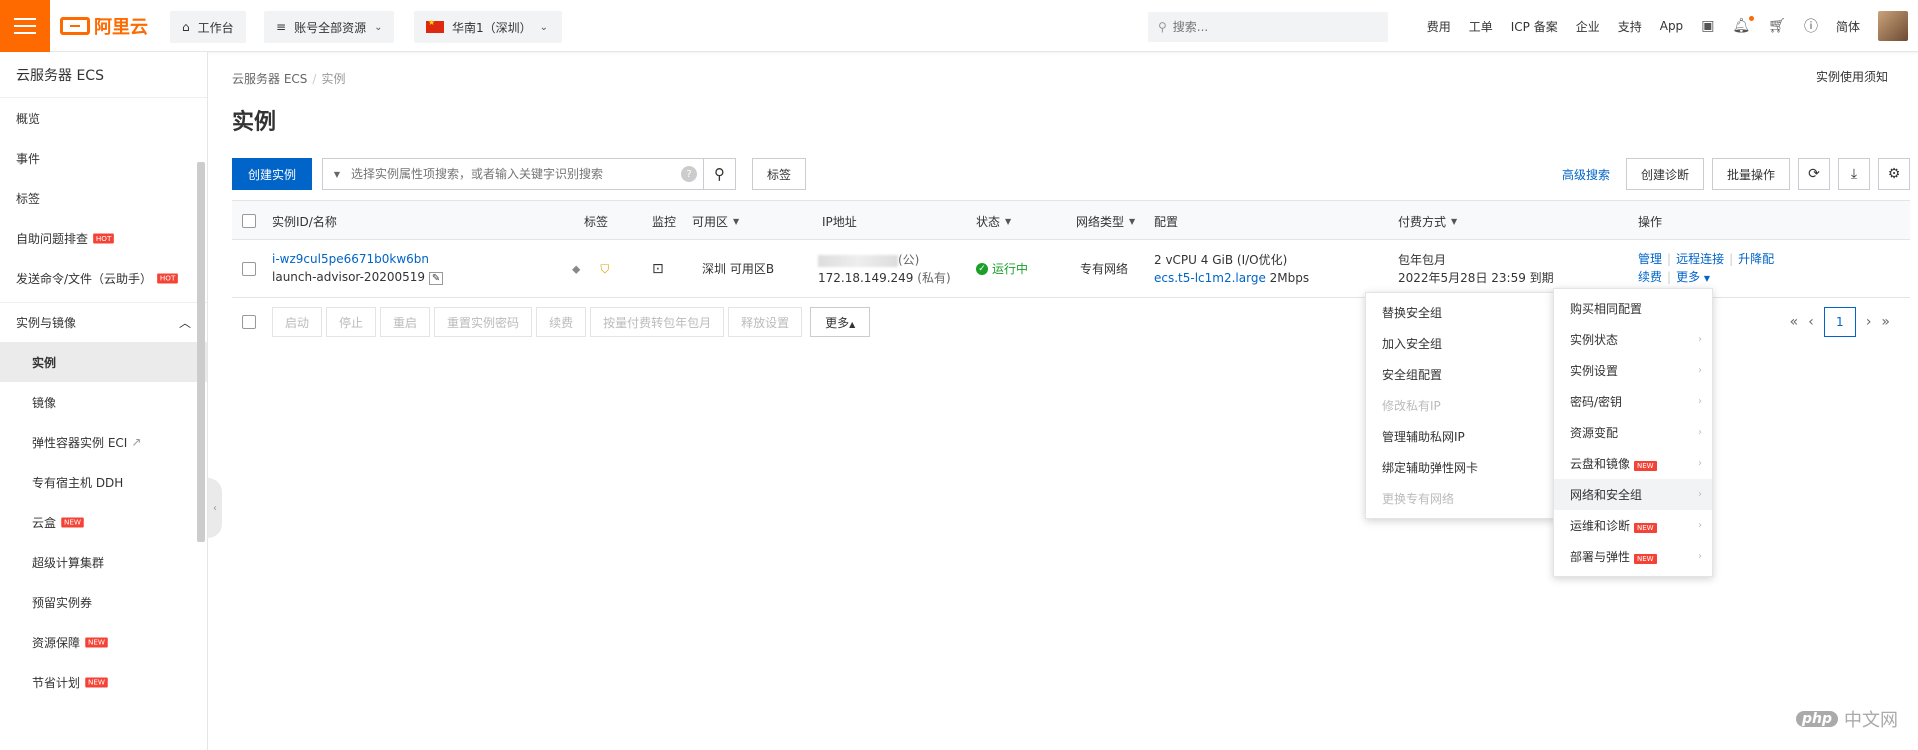 The height and width of the screenshot is (750, 1918). I want to click on notification-dot, so click(1752, 18).